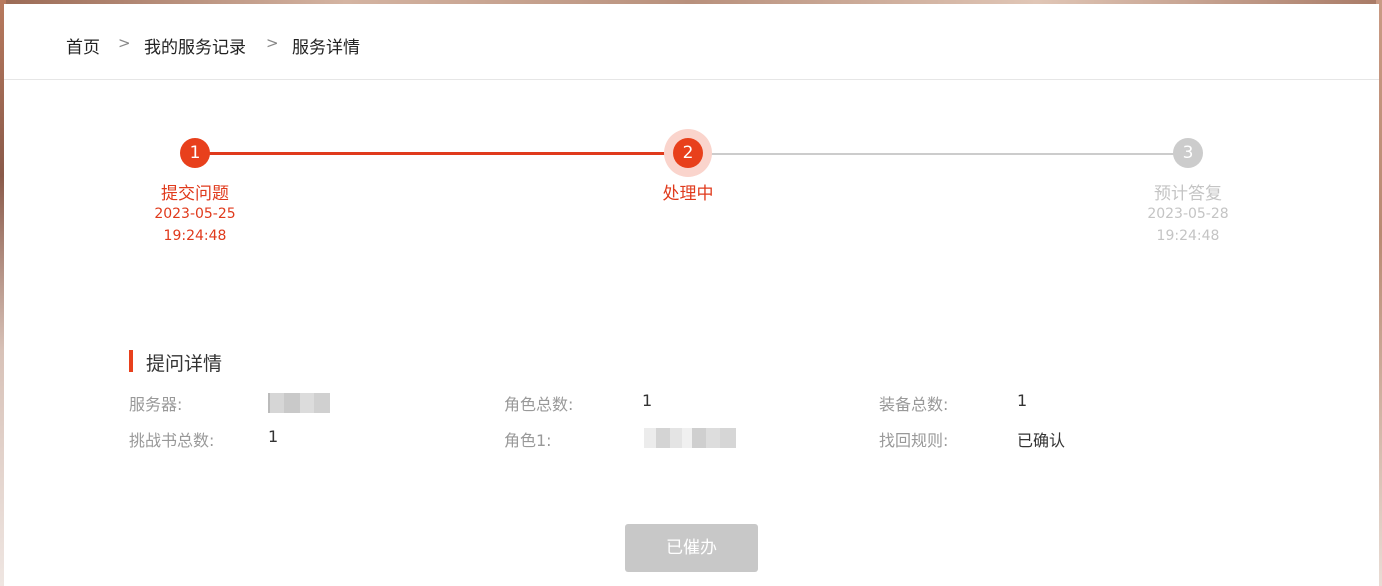 The width and height of the screenshot is (1382, 586). I want to click on step-3-marker: 3, so click(1188, 153).